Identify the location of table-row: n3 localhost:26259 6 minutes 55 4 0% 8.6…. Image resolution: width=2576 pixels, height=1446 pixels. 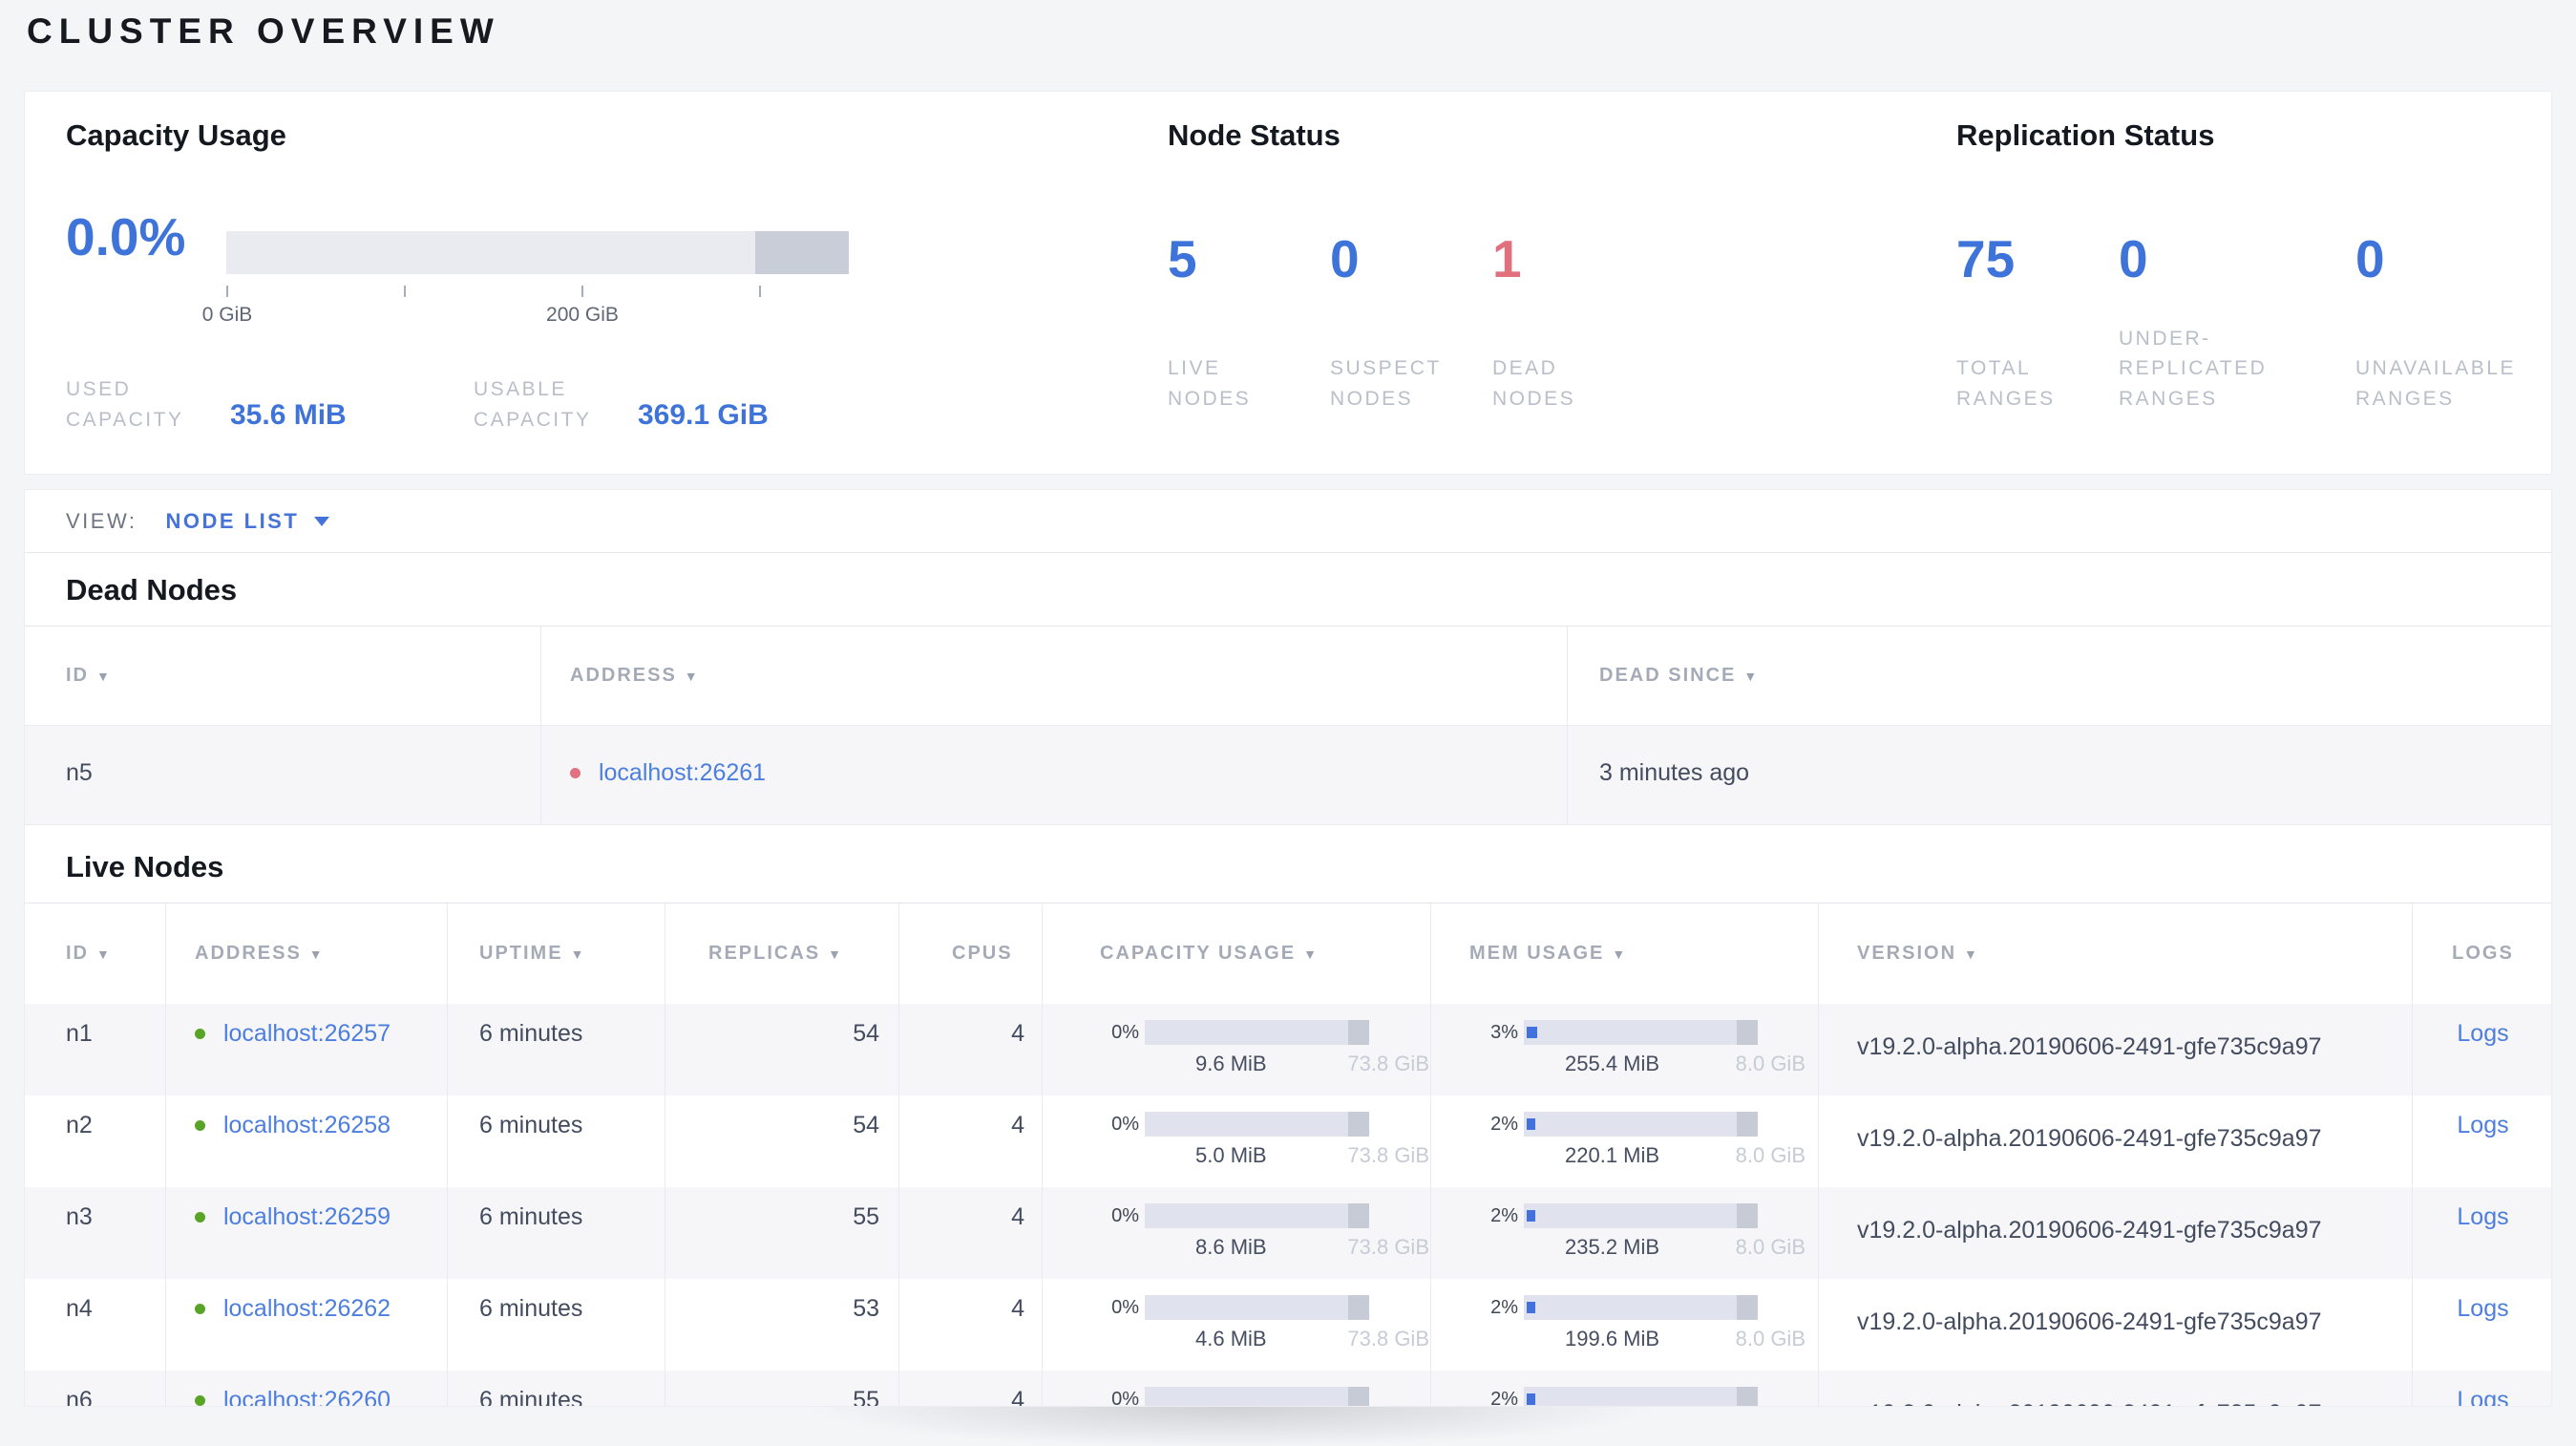
(1288, 1233).